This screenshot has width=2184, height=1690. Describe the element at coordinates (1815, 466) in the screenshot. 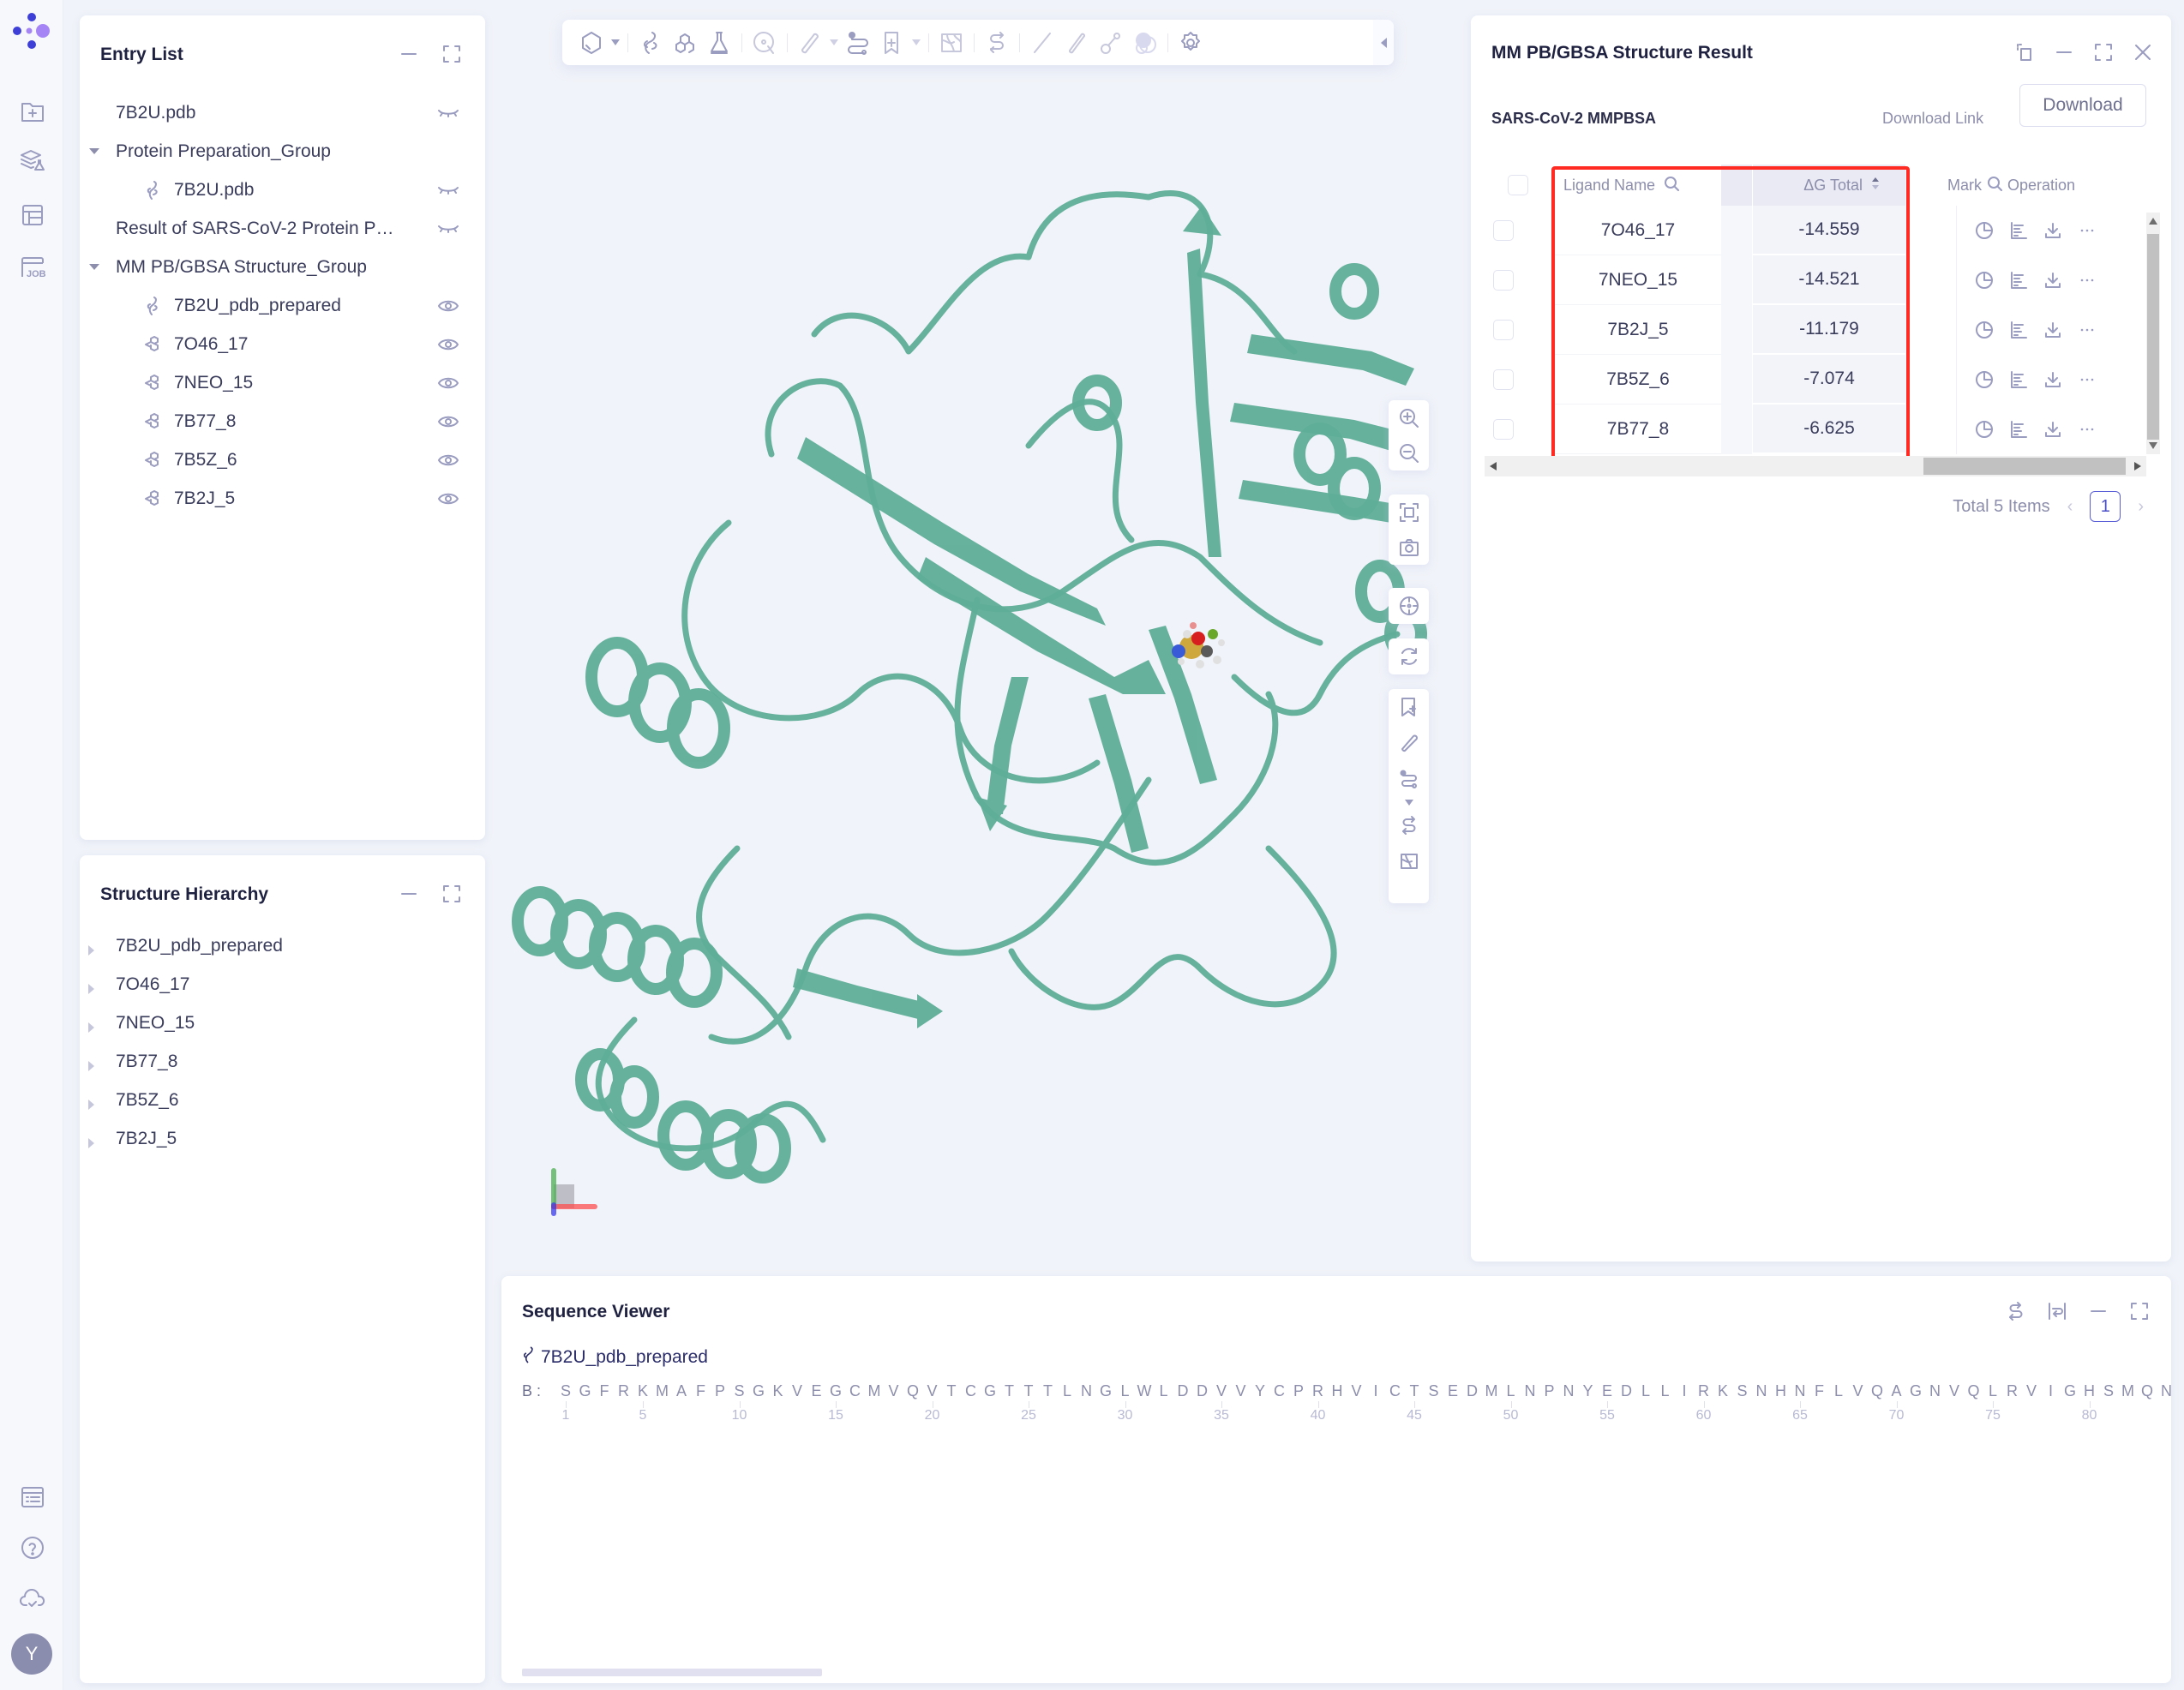

I see `horizontal-scrollbar` at that location.